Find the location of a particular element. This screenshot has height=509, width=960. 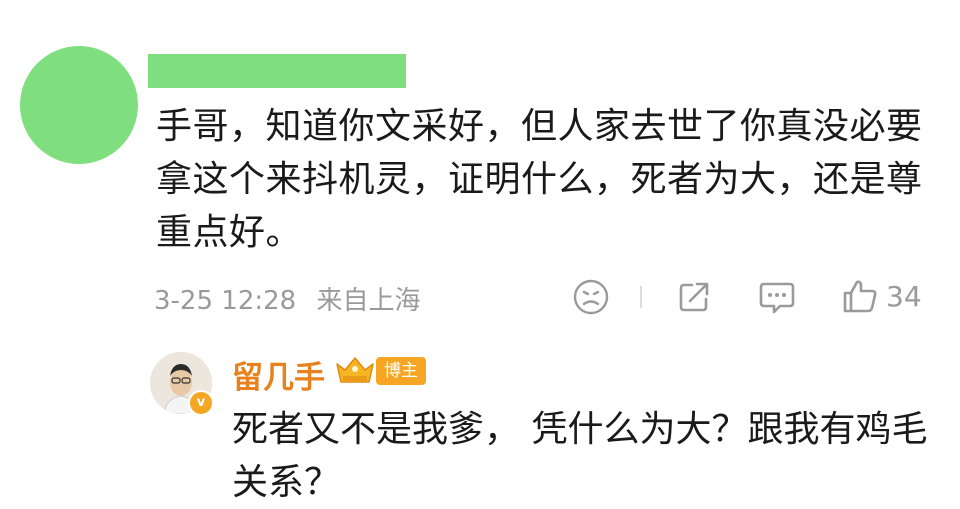

commenter-name-redacted is located at coordinates (277, 71).